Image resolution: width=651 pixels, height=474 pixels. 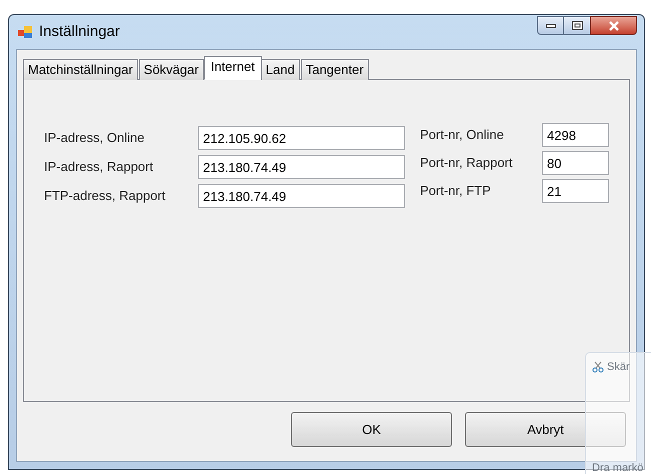 I want to click on dialog-button: OK, so click(x=371, y=429).